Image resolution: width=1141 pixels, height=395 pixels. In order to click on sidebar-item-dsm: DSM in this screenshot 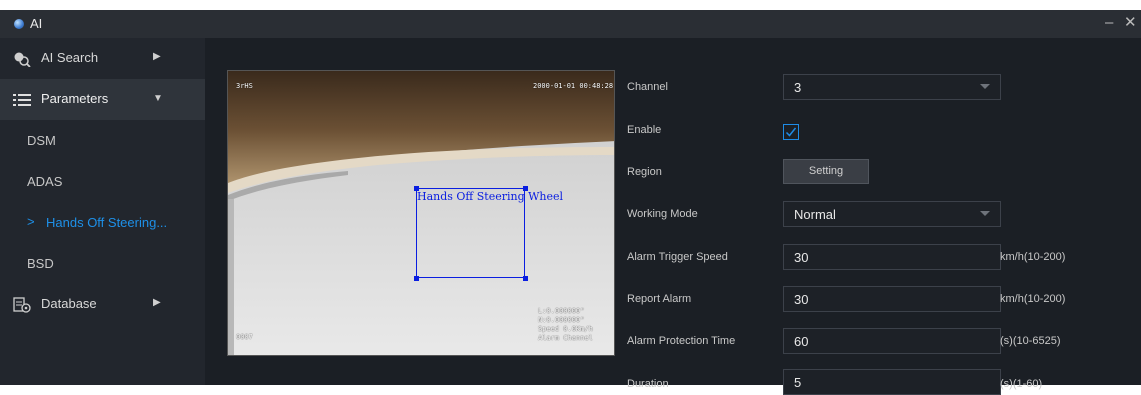, I will do `click(102, 140)`.